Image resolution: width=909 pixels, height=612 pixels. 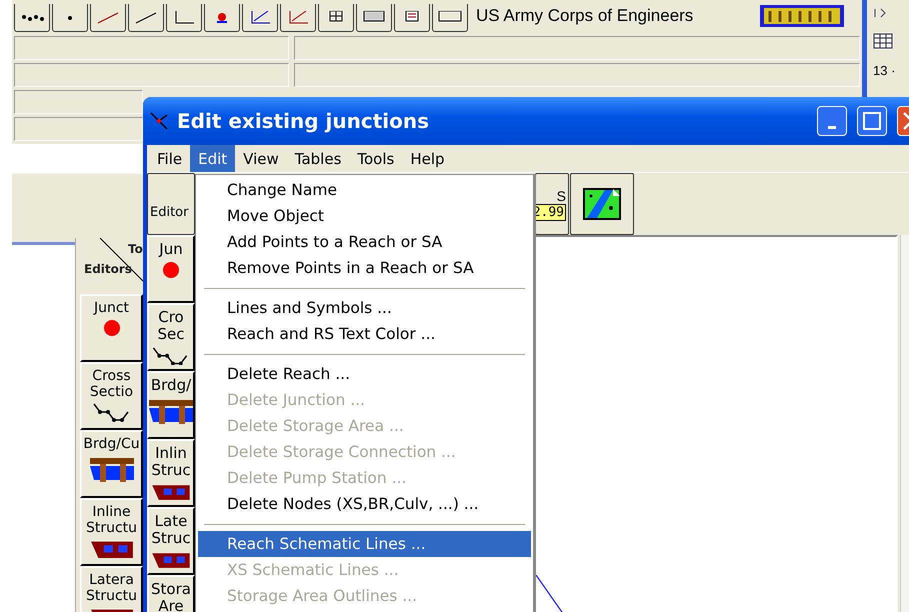 I want to click on editor-button: Jun, so click(x=171, y=269).